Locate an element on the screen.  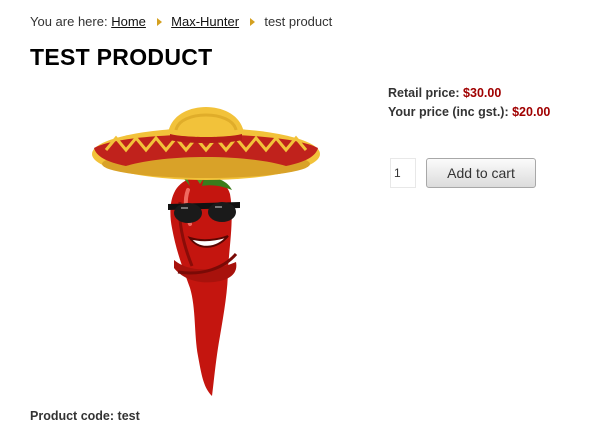
your-price-label: Your price (inc gst.): is located at coordinates (448, 112).